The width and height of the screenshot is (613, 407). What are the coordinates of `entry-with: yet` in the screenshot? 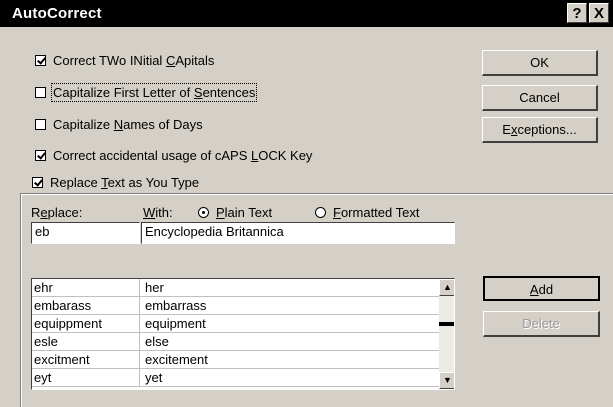 It's located at (154, 377).